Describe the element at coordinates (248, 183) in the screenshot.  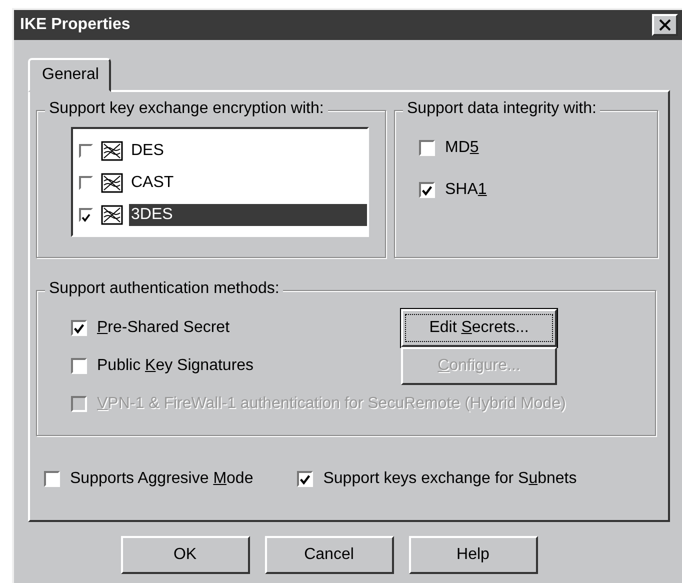
I see `list-item: CAST` at that location.